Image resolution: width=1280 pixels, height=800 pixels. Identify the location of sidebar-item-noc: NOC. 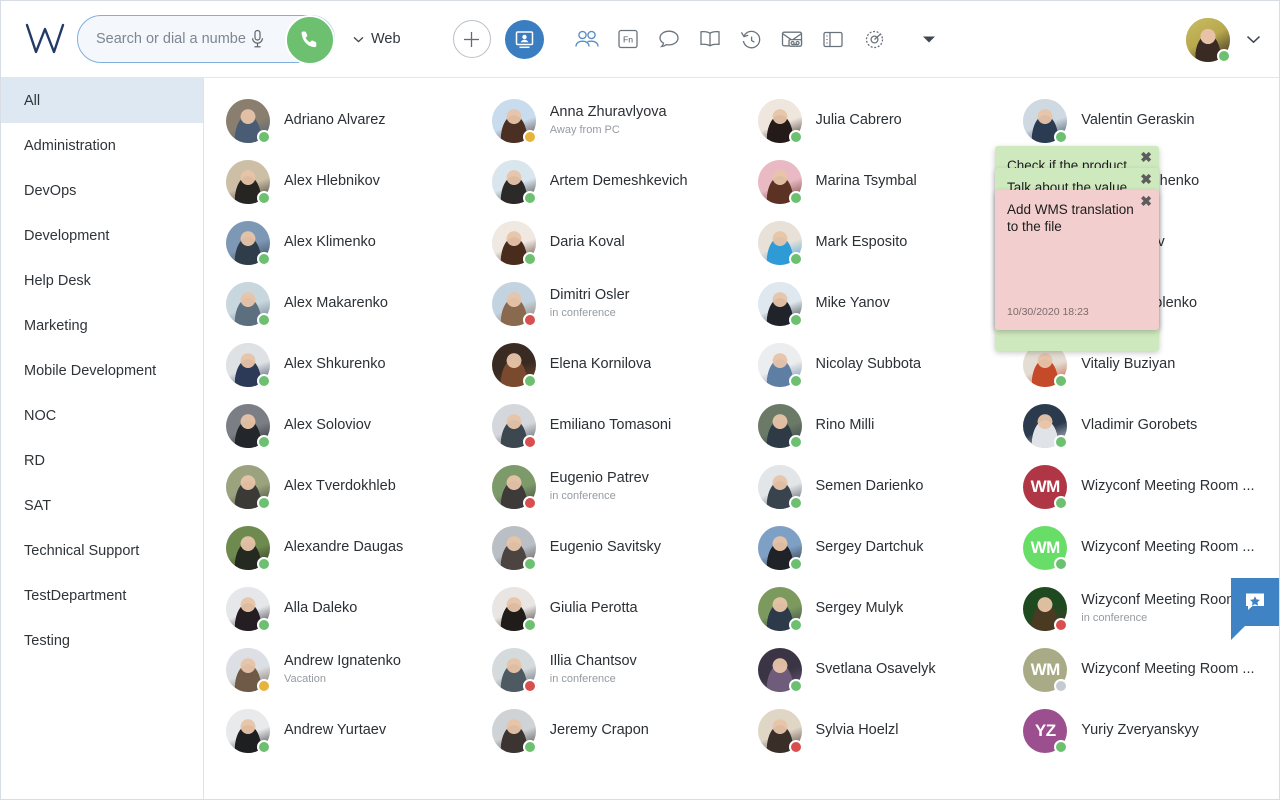
(102, 415).